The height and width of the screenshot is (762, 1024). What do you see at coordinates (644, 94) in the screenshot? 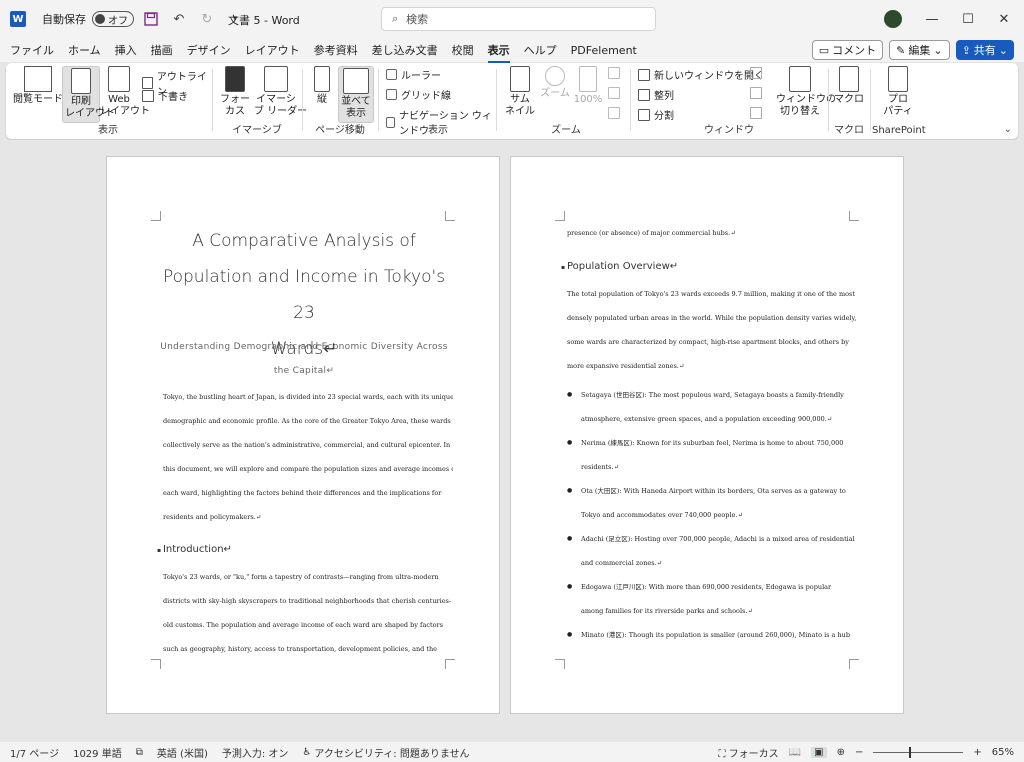
I see `arrange-icon` at bounding box center [644, 94].